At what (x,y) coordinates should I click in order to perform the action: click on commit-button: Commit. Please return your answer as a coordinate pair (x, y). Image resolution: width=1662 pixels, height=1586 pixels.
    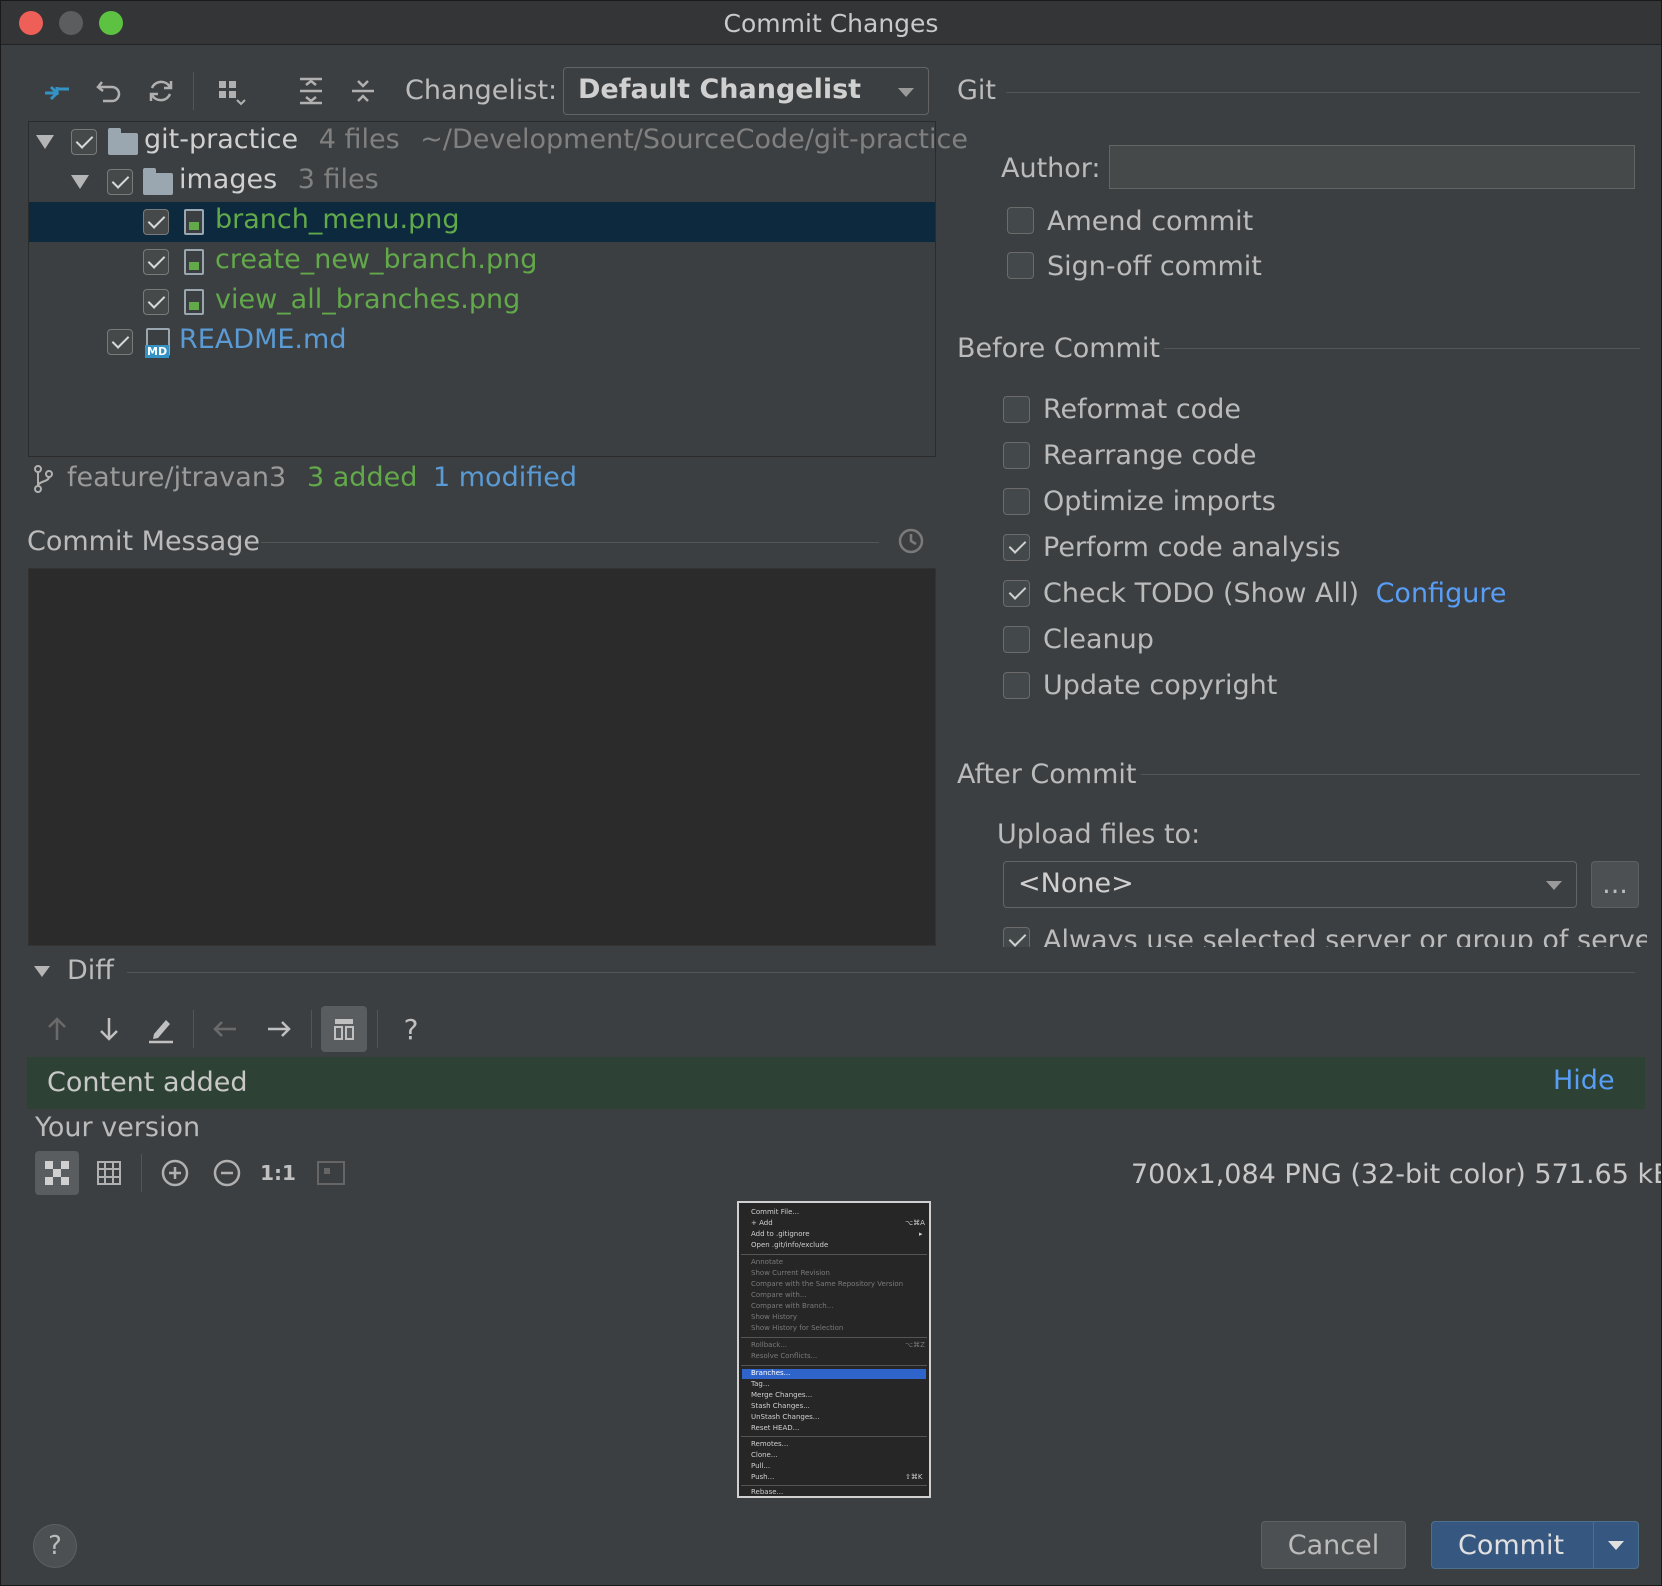
    Looking at the image, I should click on (1535, 1545).